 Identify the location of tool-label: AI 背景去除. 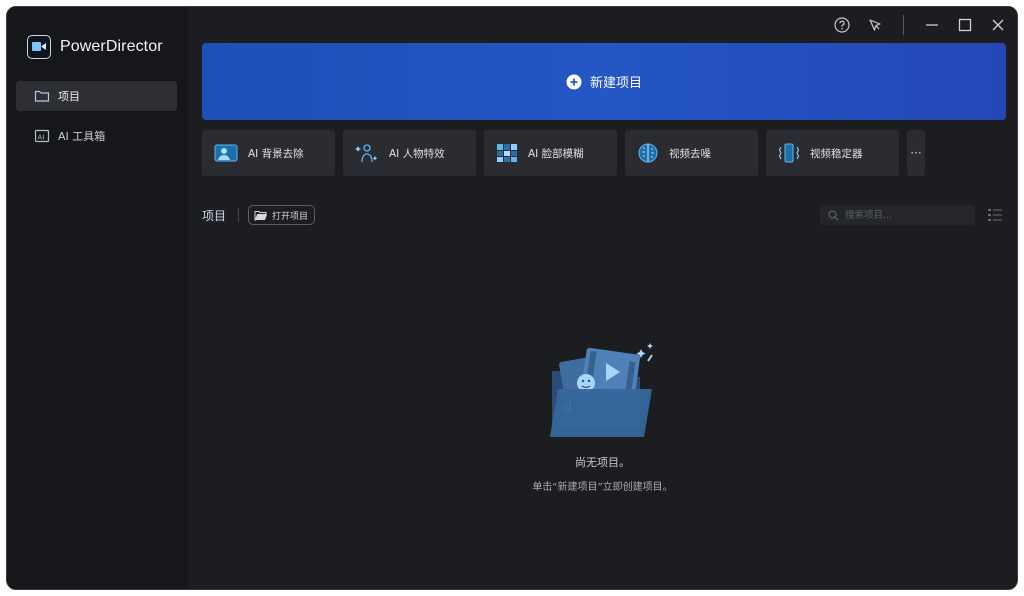
(276, 153).